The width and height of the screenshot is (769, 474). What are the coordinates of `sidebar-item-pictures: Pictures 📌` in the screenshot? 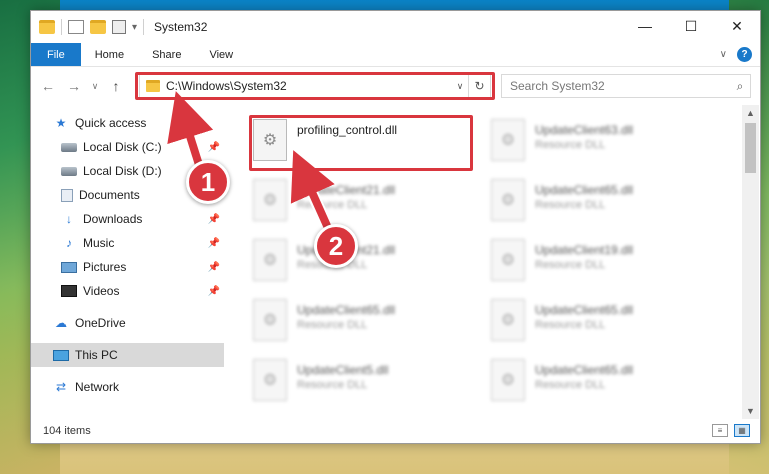 It's located at (127, 267).